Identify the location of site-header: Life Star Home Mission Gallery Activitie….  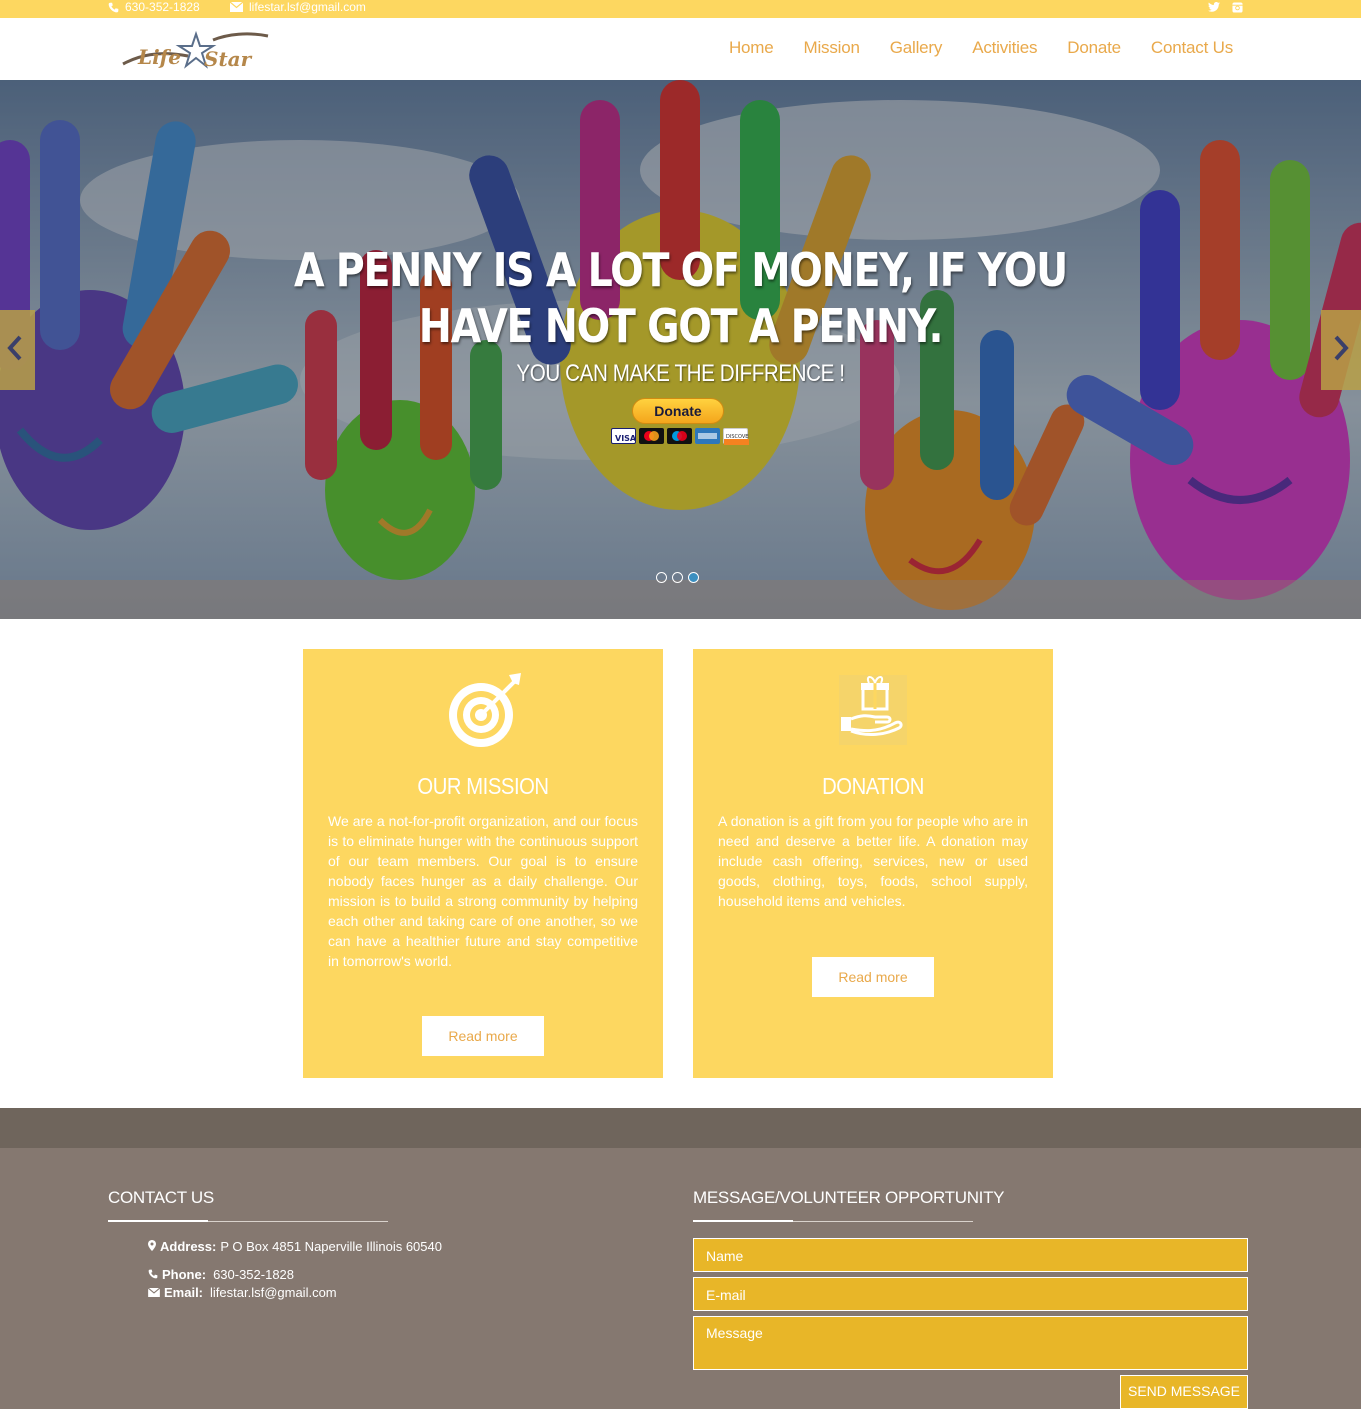
(680, 49).